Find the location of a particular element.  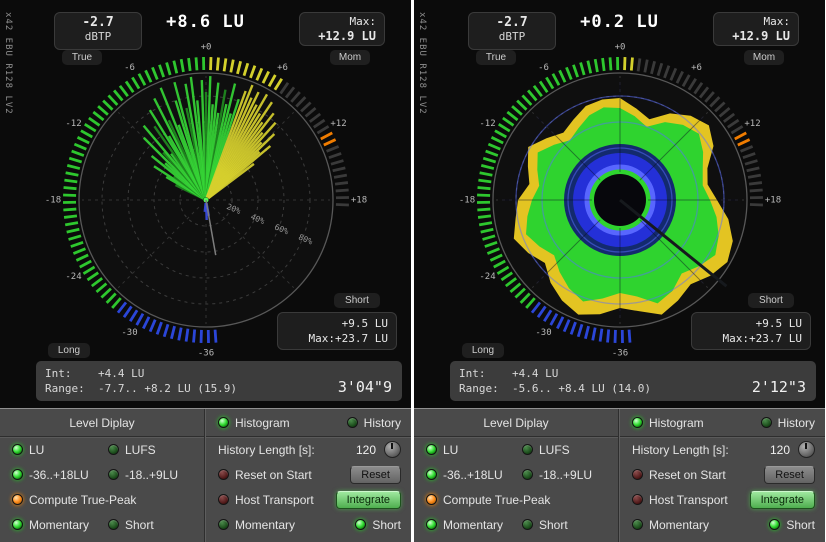

history-length-label: History Length [s]: is located at coordinates (266, 449).